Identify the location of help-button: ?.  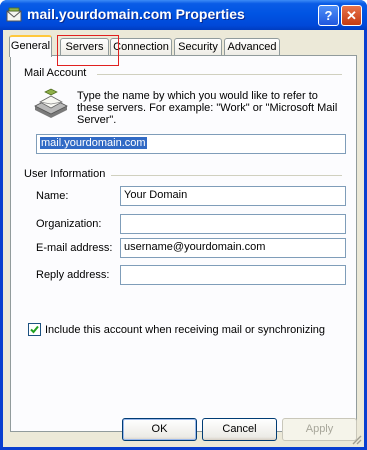
(328, 15).